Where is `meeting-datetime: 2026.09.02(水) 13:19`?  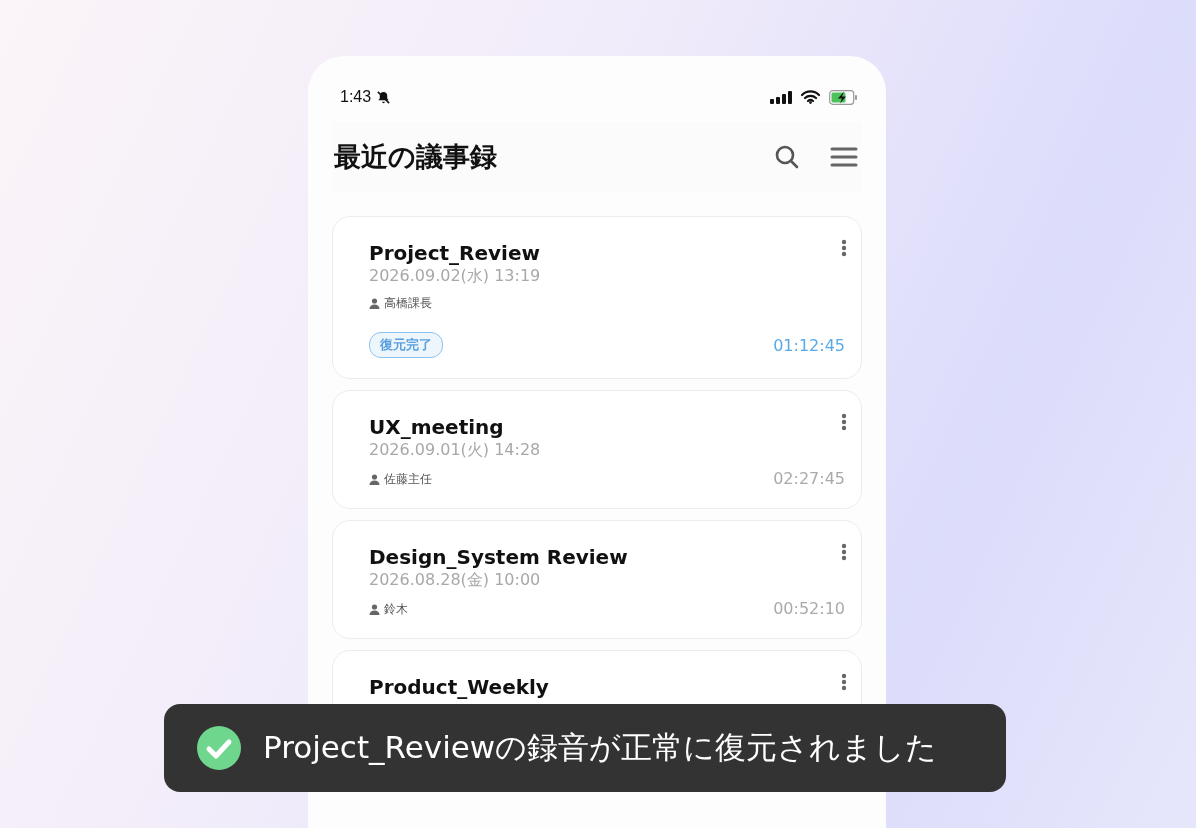 meeting-datetime: 2026.09.02(水) 13:19 is located at coordinates (455, 276).